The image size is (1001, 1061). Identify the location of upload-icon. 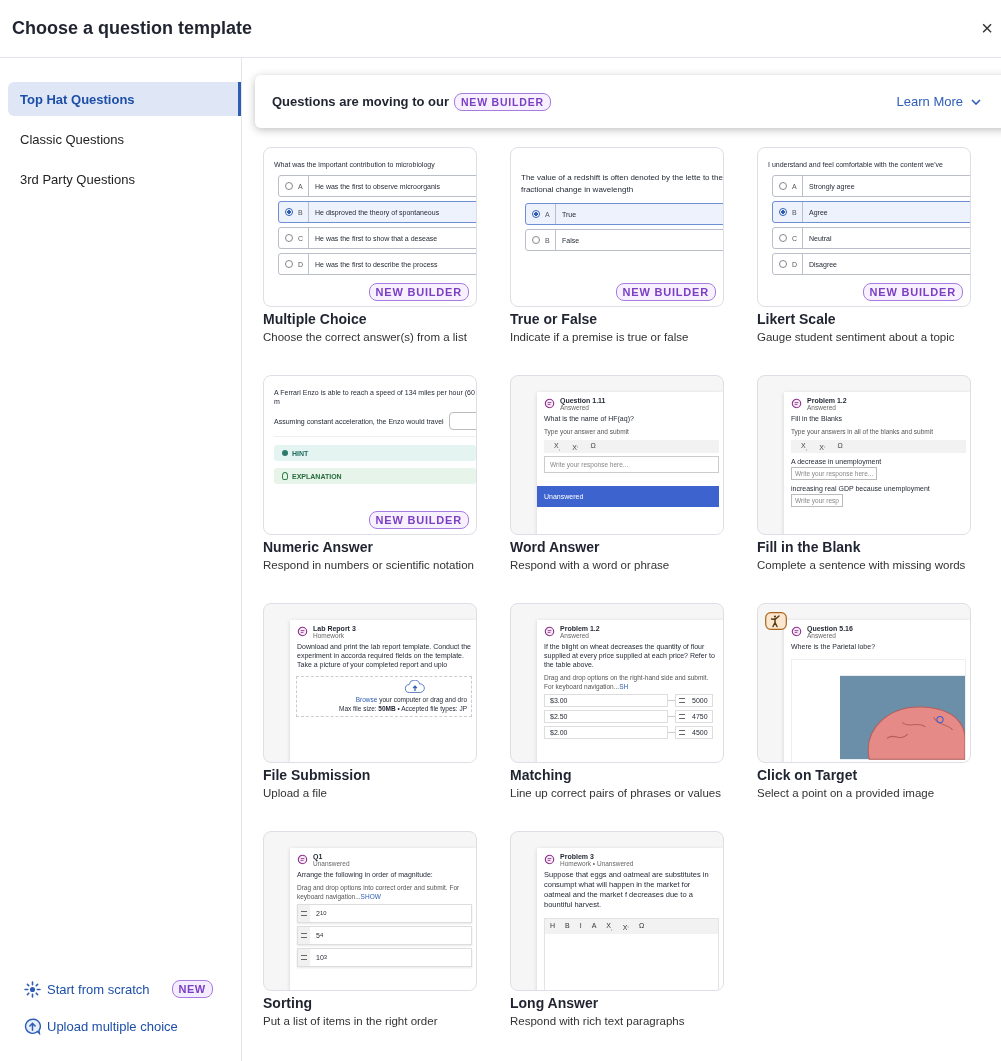
(32, 1026).